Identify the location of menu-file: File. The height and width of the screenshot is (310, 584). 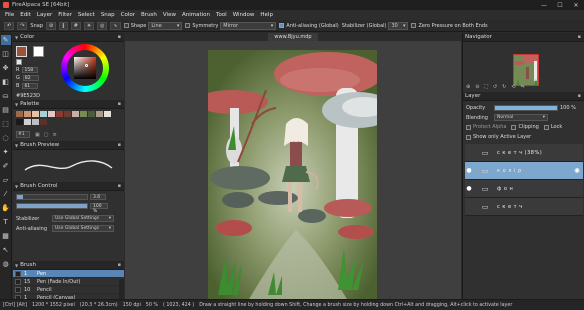
(9, 15).